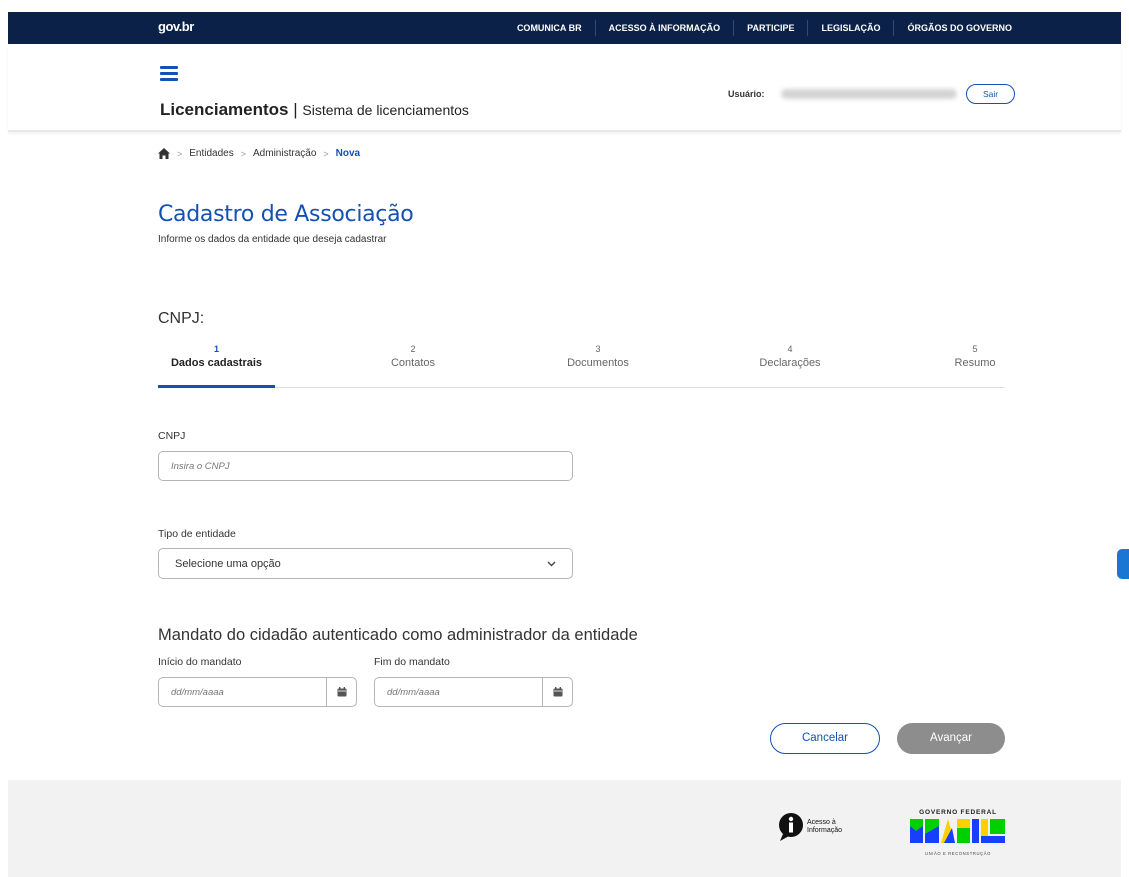 The width and height of the screenshot is (1129, 877). What do you see at coordinates (228, 563) in the screenshot?
I see `tipo-entidade-selected: Selecione uma opção` at bounding box center [228, 563].